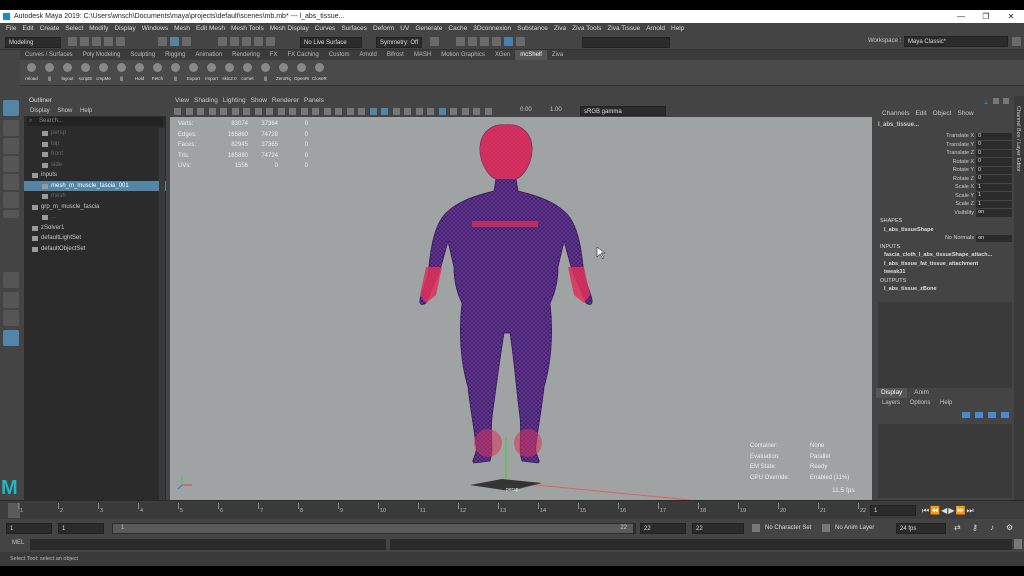  What do you see at coordinates (95, 238) in the screenshot?
I see `outliner-item: defaultLightSet` at bounding box center [95, 238].